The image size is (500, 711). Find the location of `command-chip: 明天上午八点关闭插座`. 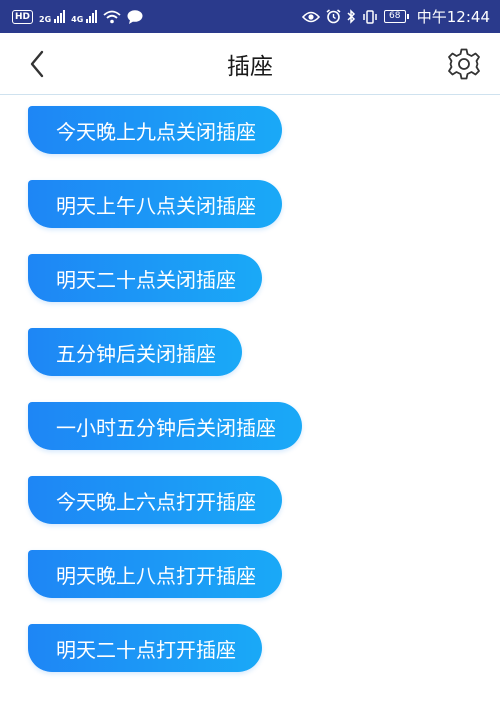

command-chip: 明天上午八点关闭插座 is located at coordinates (155, 204).